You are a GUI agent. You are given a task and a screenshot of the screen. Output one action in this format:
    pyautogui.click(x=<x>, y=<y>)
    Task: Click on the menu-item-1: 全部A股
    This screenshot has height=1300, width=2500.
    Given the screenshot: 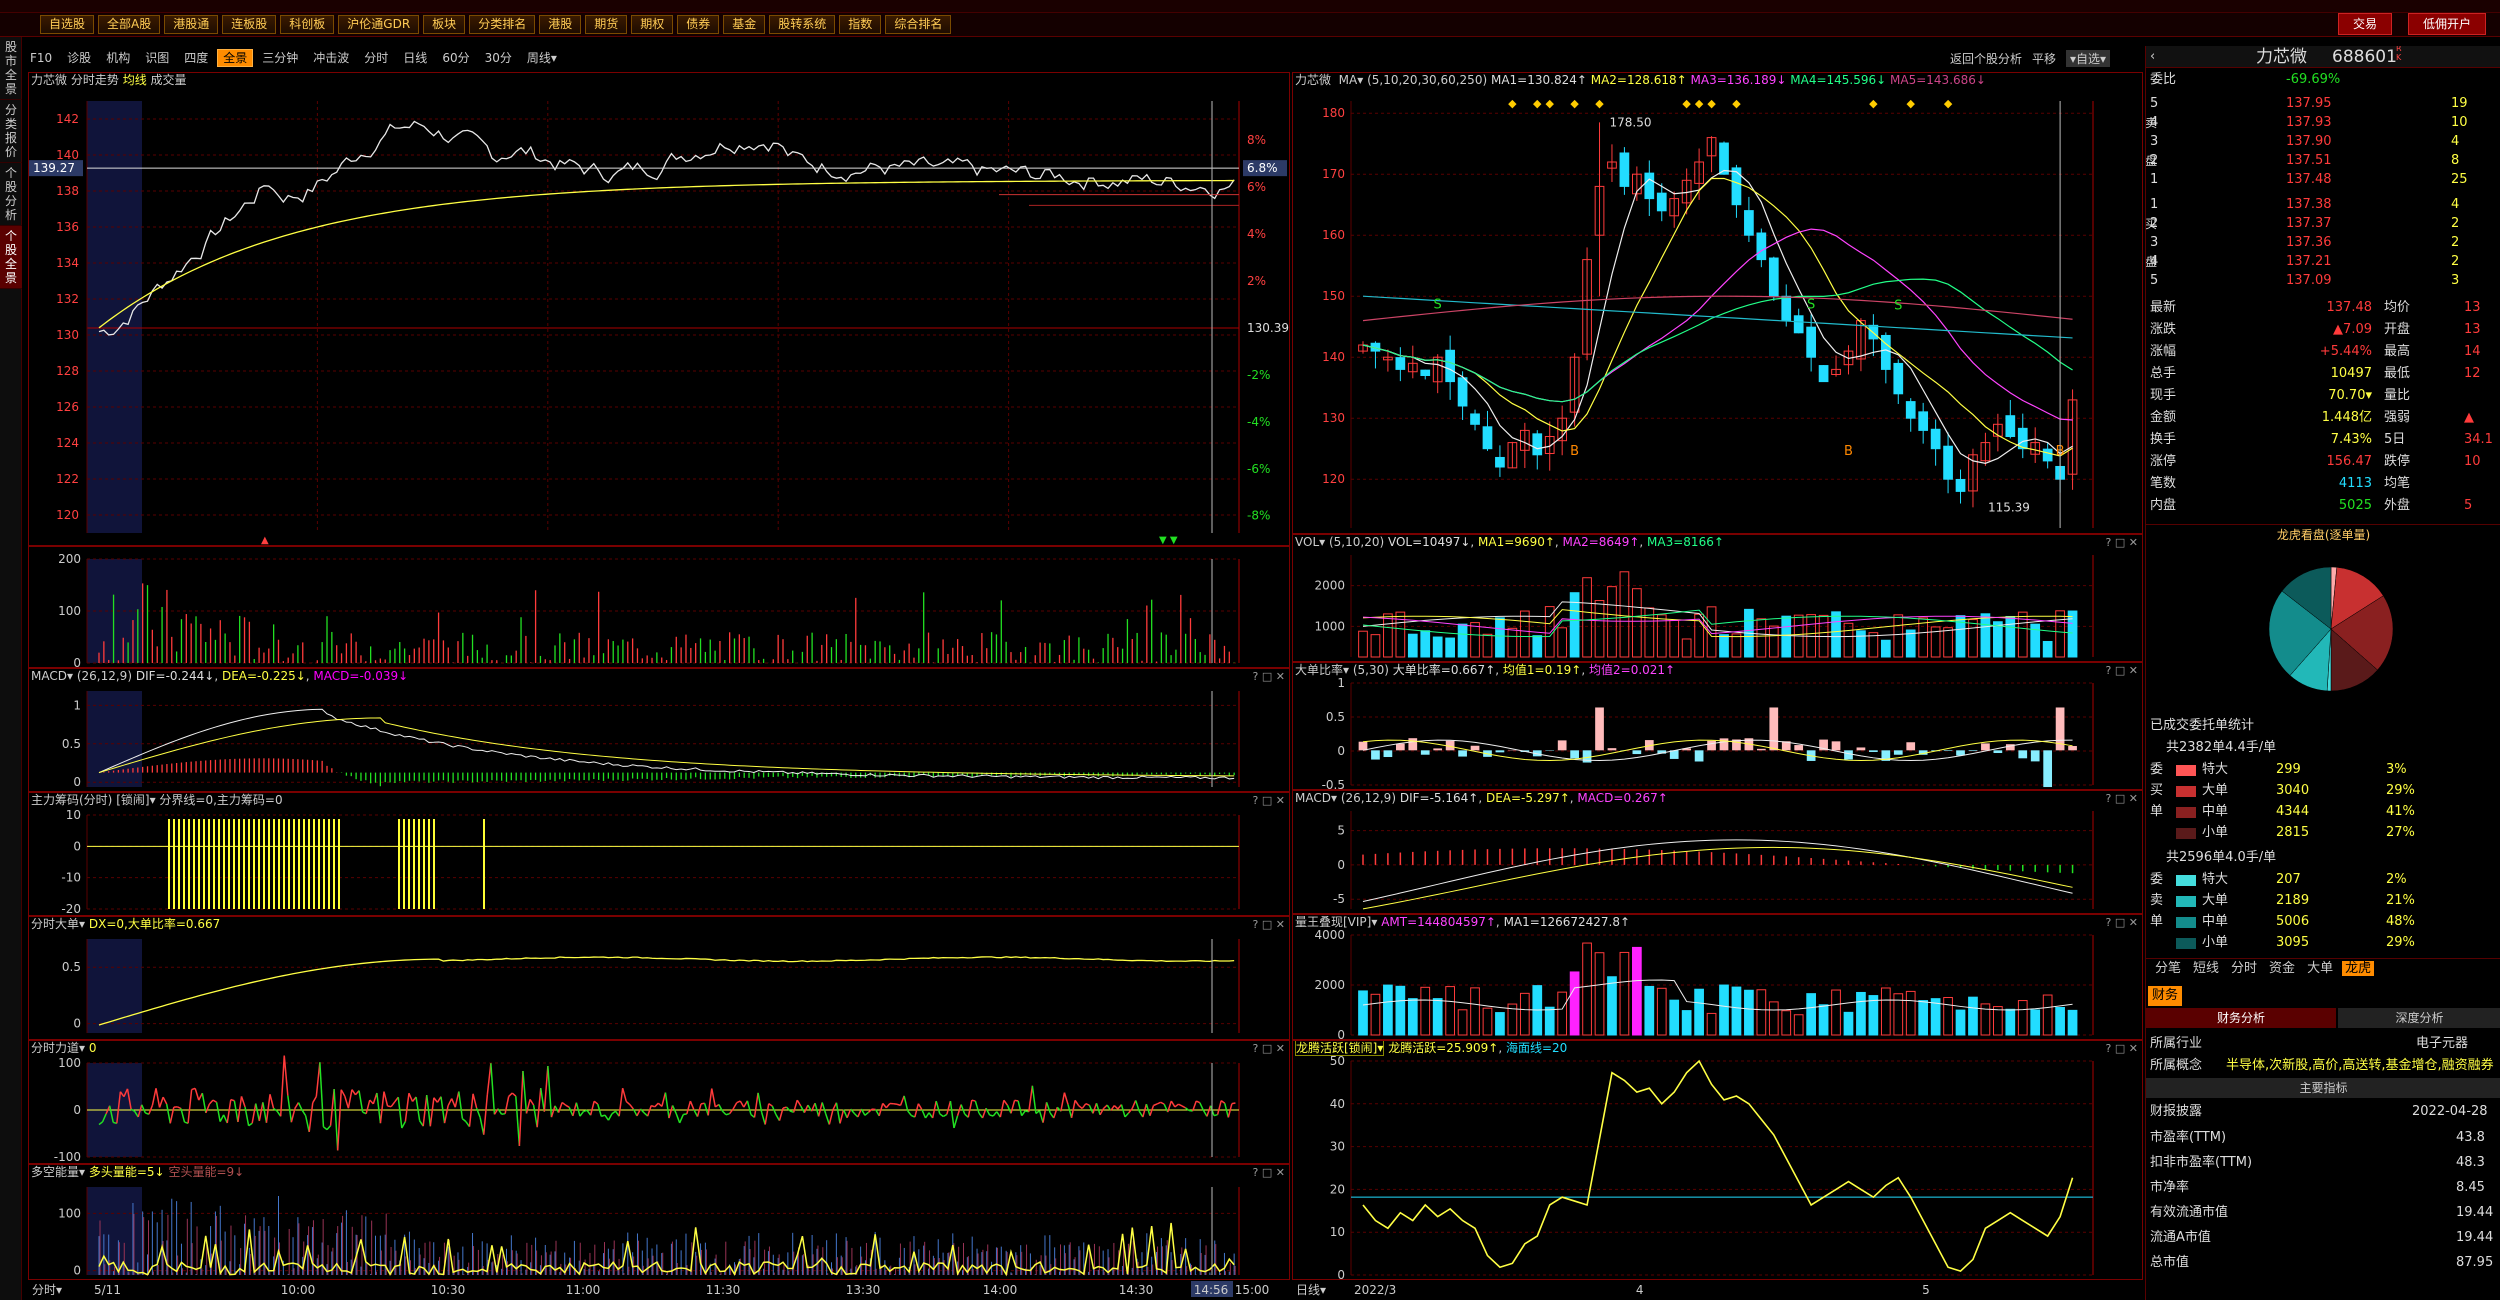 What is the action you would take?
    pyautogui.click(x=129, y=24)
    